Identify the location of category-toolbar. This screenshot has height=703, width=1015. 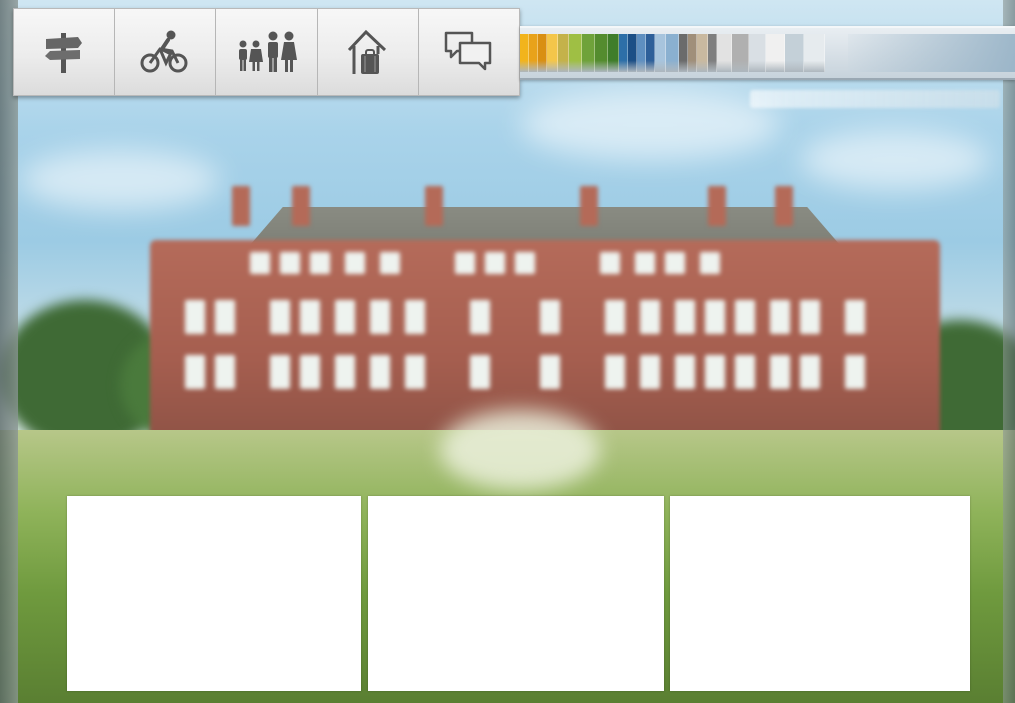
(266, 52).